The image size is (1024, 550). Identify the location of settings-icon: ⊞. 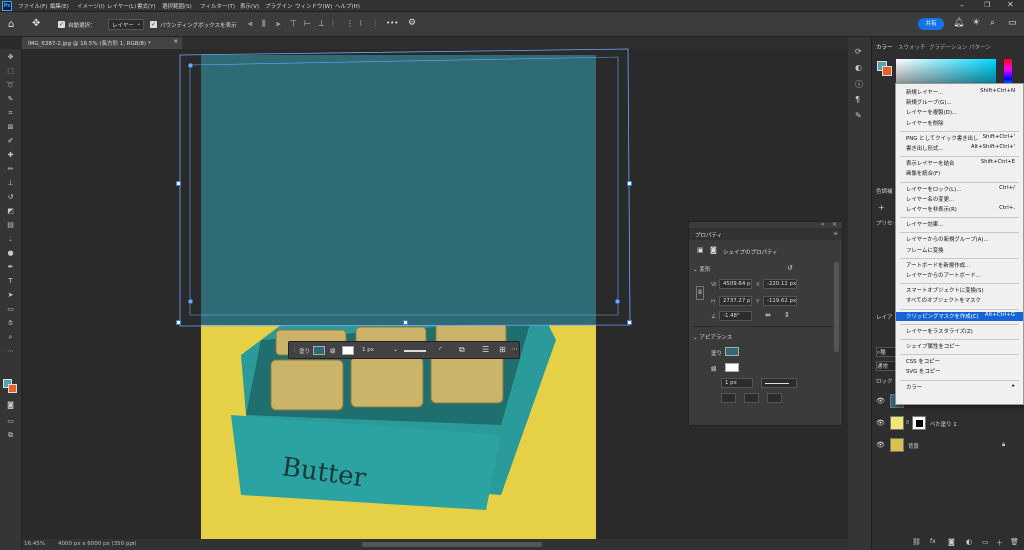
(502, 349).